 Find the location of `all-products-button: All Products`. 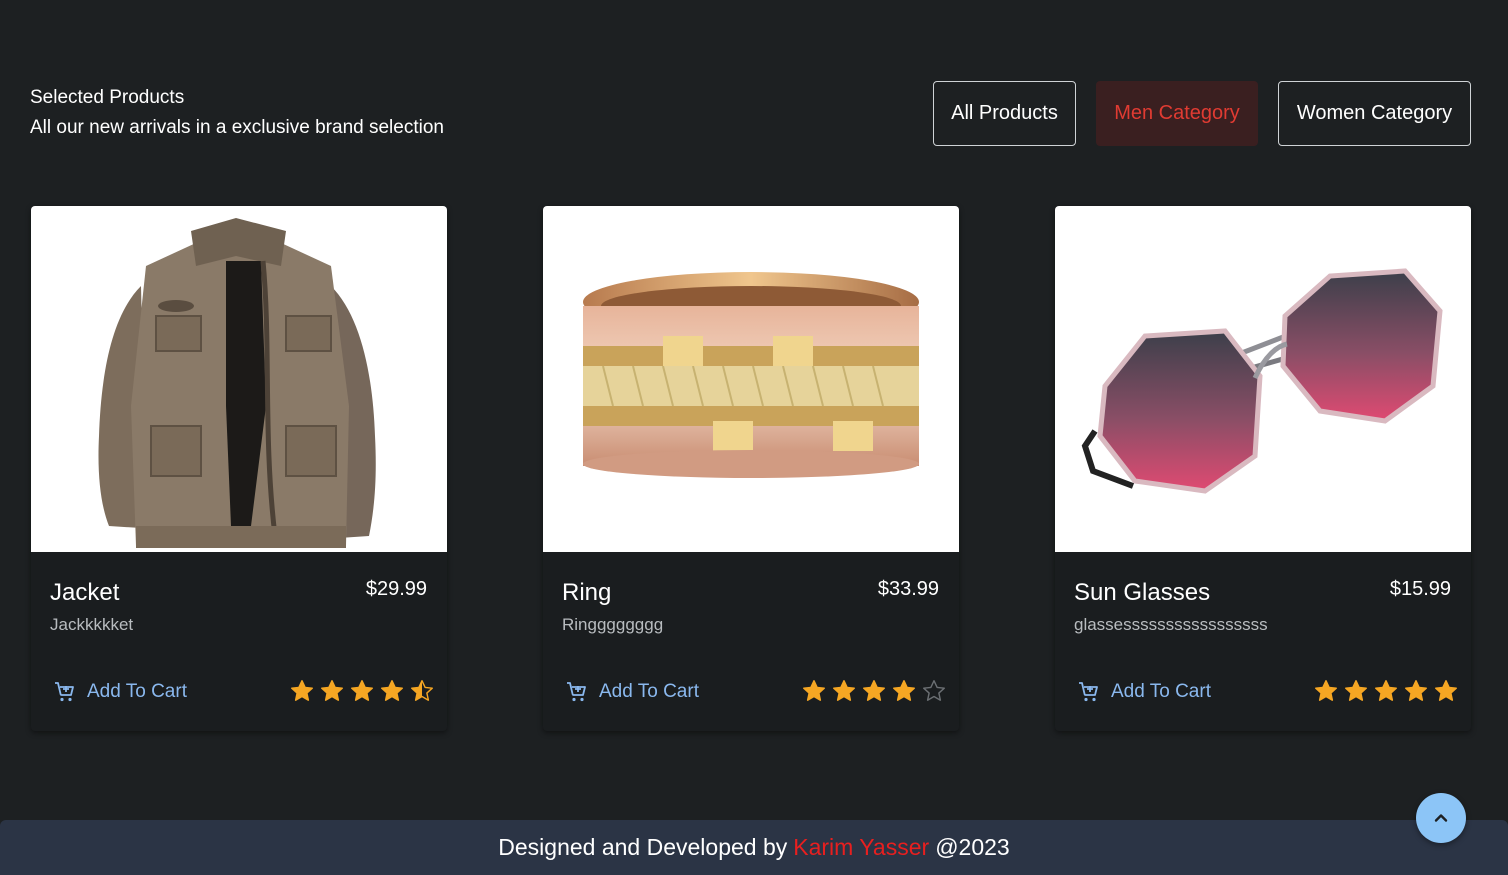

all-products-button: All Products is located at coordinates (1004, 113).